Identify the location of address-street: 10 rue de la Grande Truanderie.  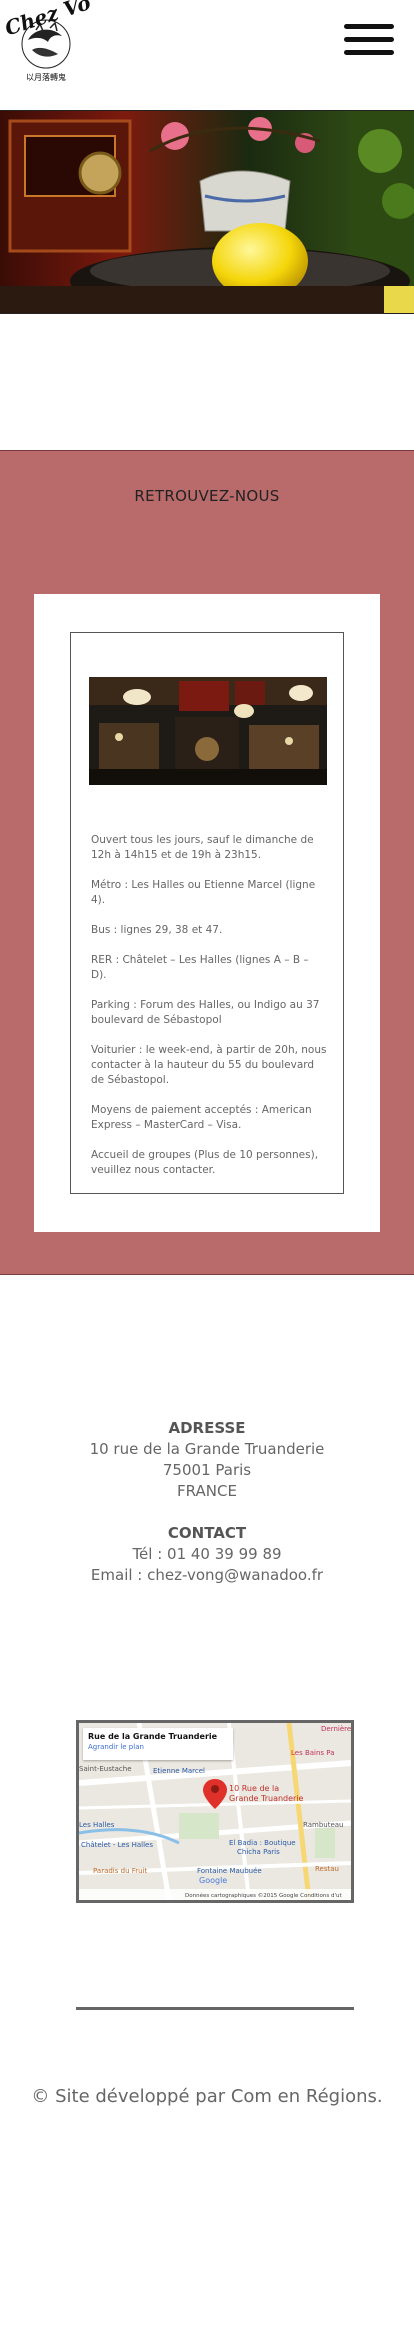
(207, 1449).